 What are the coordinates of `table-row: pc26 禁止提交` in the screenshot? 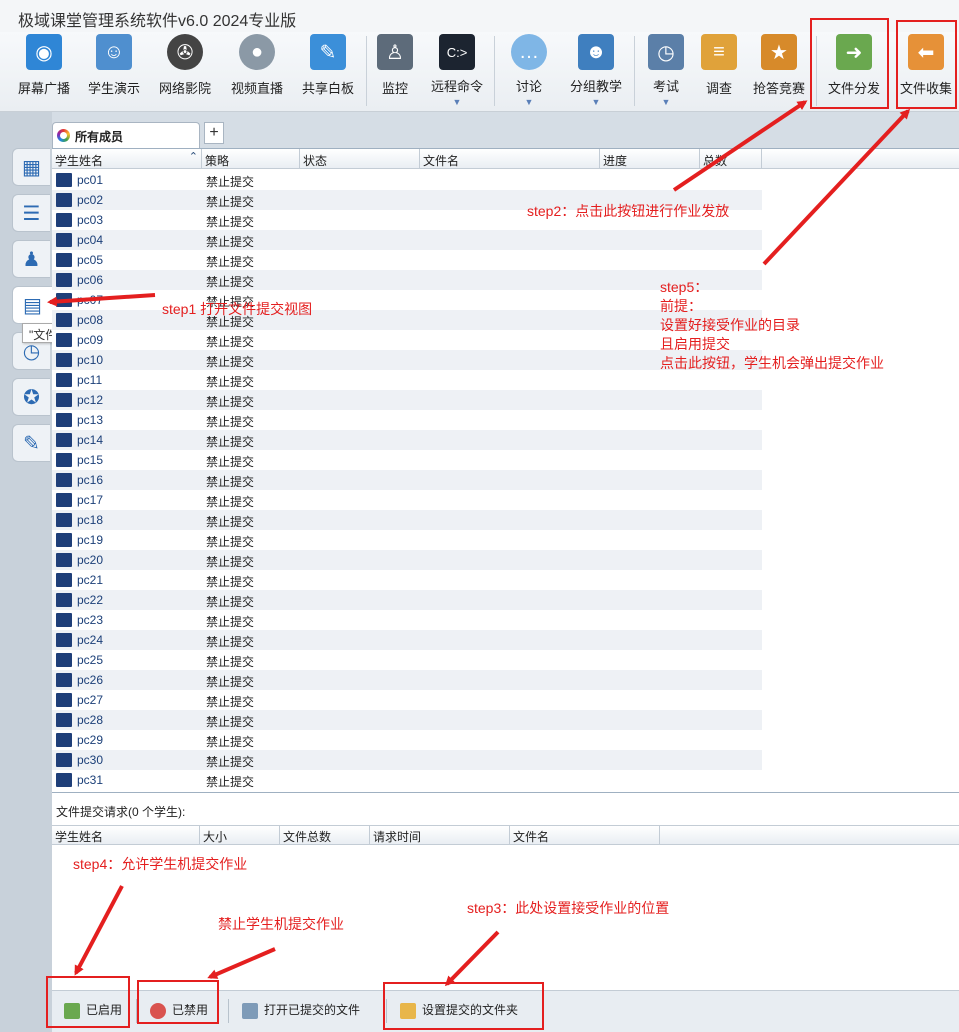 It's located at (407, 680).